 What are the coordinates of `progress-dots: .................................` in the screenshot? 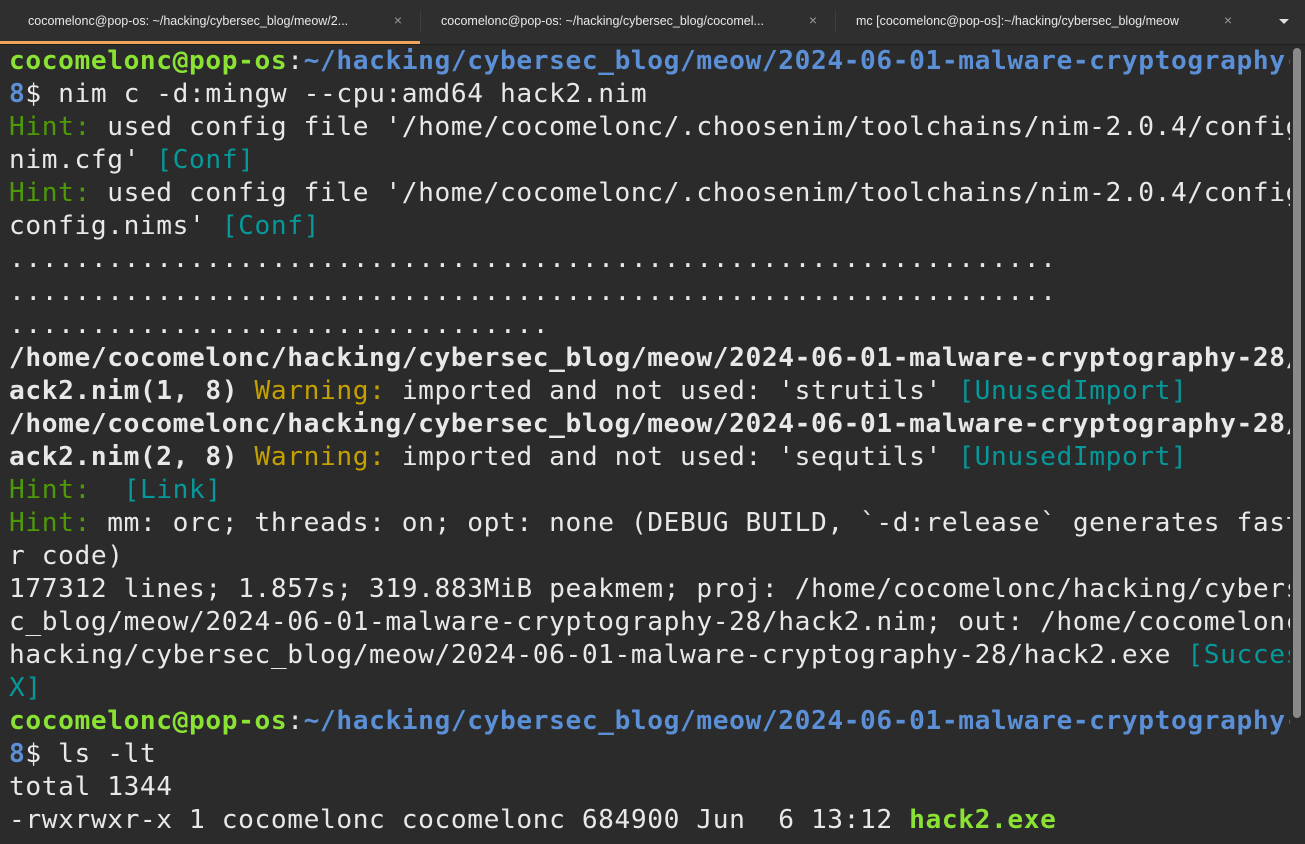 It's located at (279, 325).